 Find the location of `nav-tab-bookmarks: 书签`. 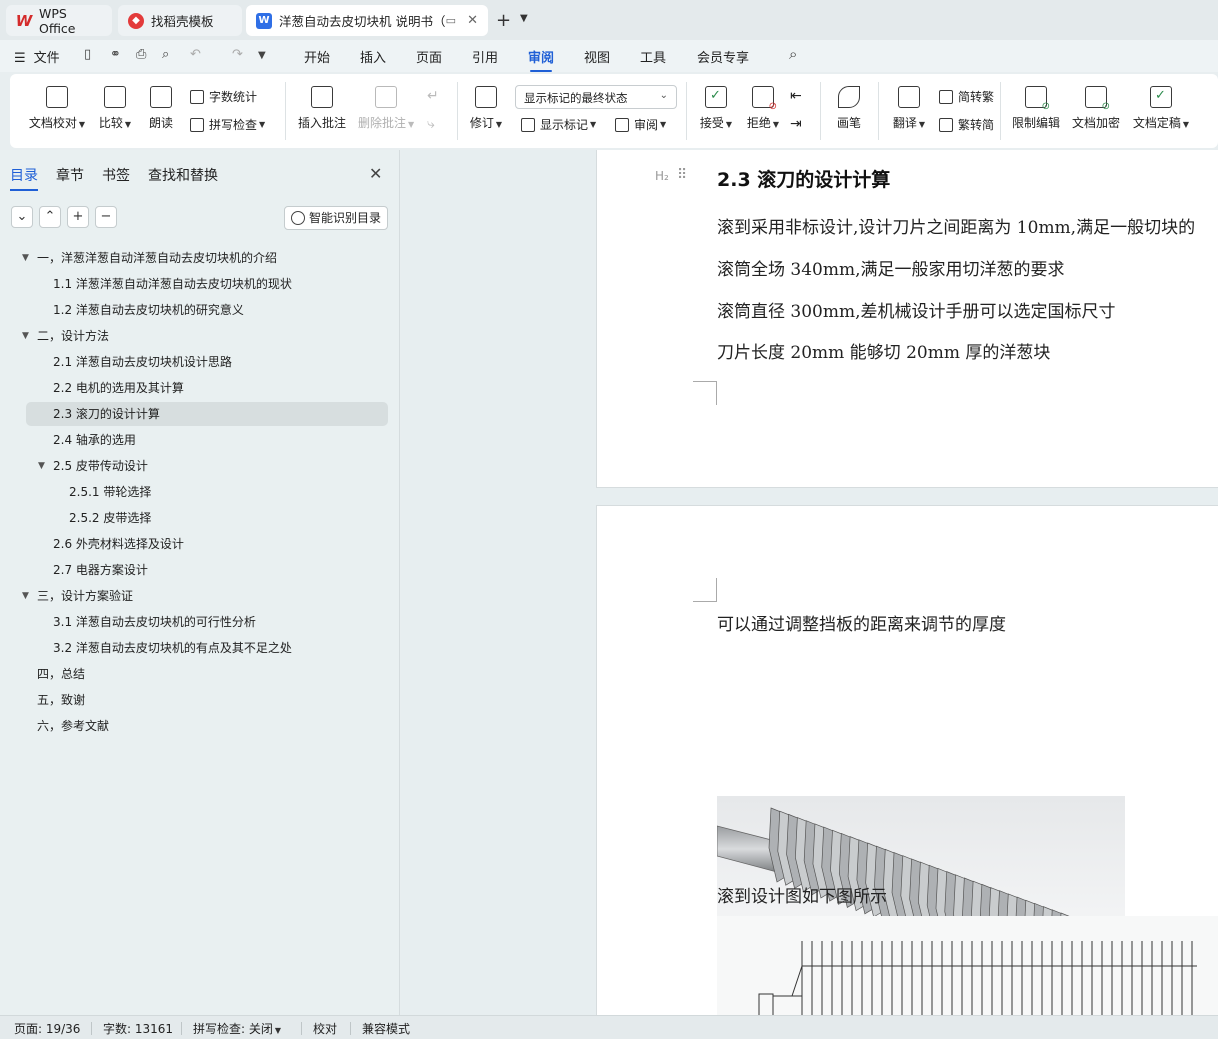

nav-tab-bookmarks: 书签 is located at coordinates (116, 175).